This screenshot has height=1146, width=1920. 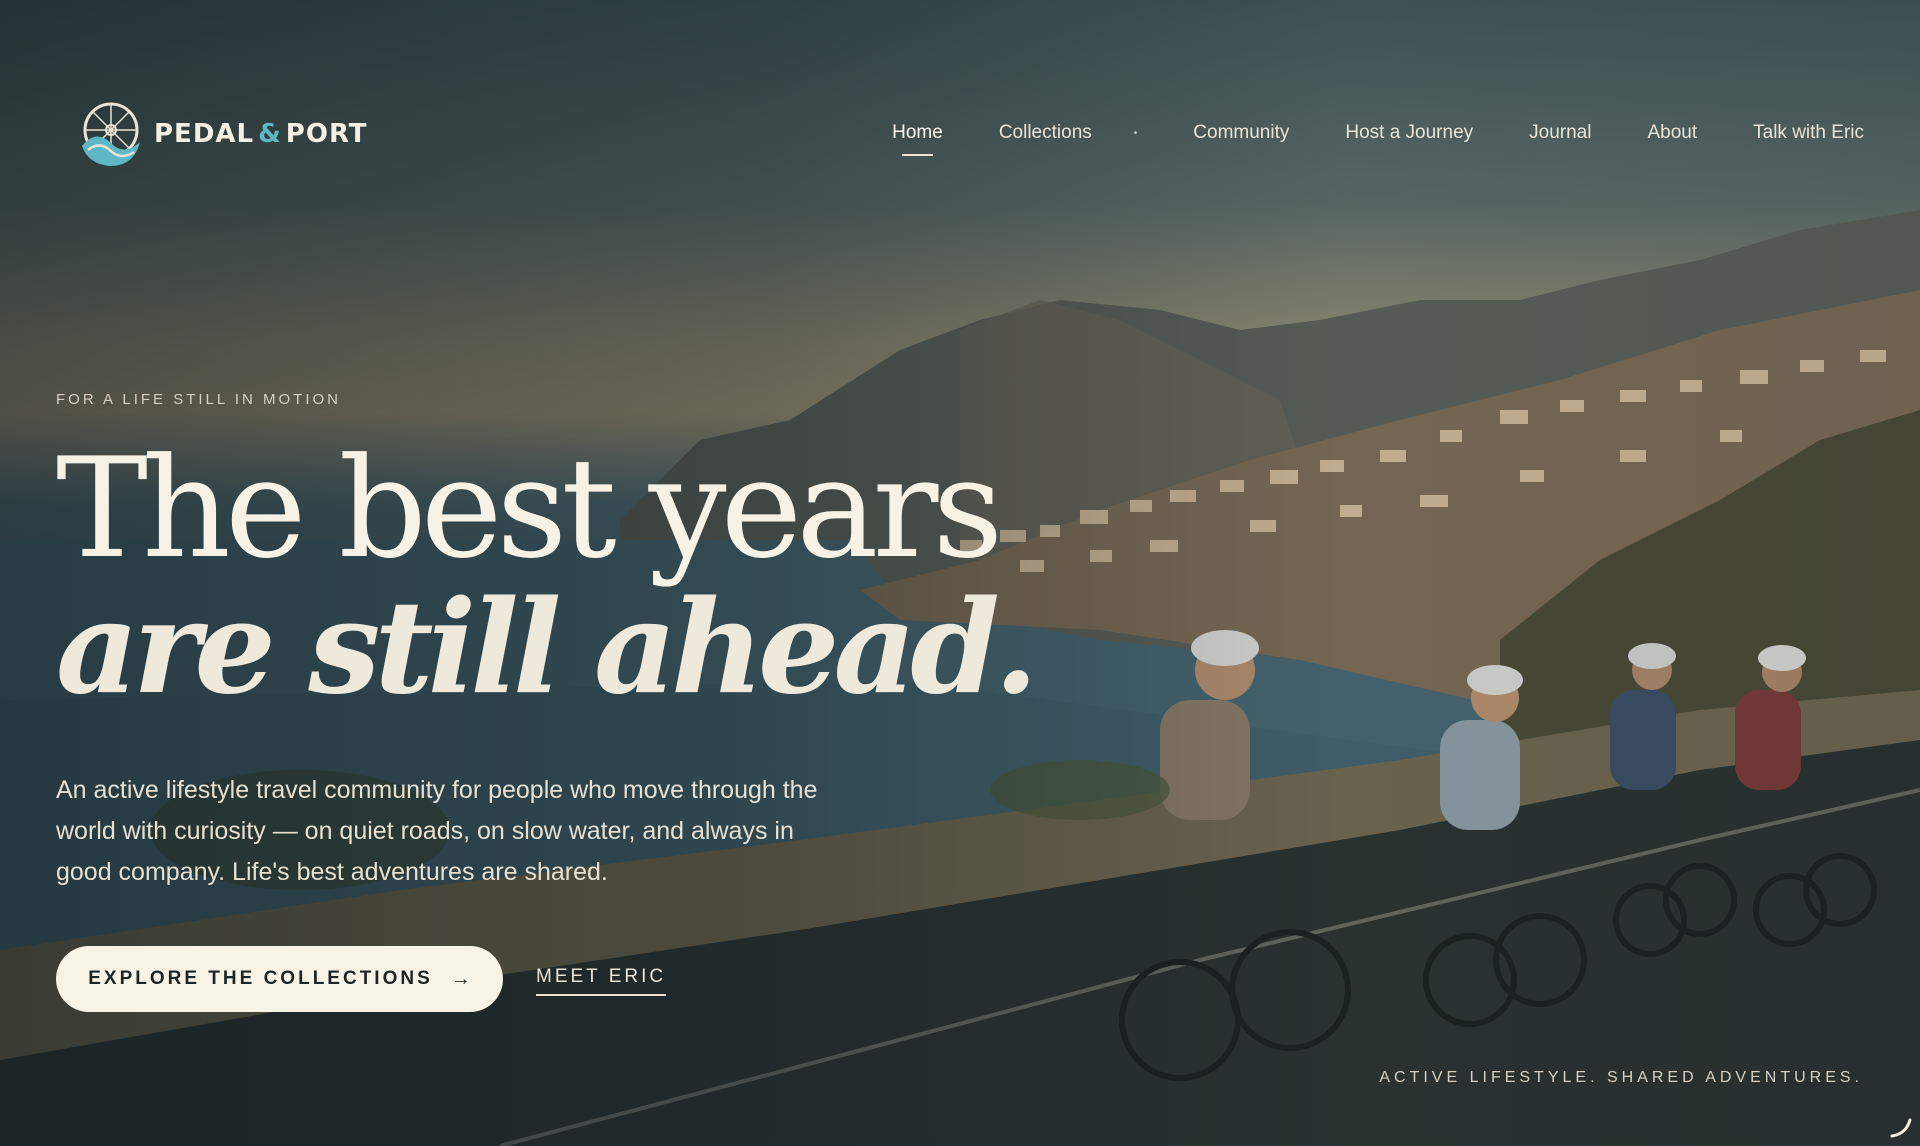 I want to click on brand-name-right: PORT, so click(x=326, y=134).